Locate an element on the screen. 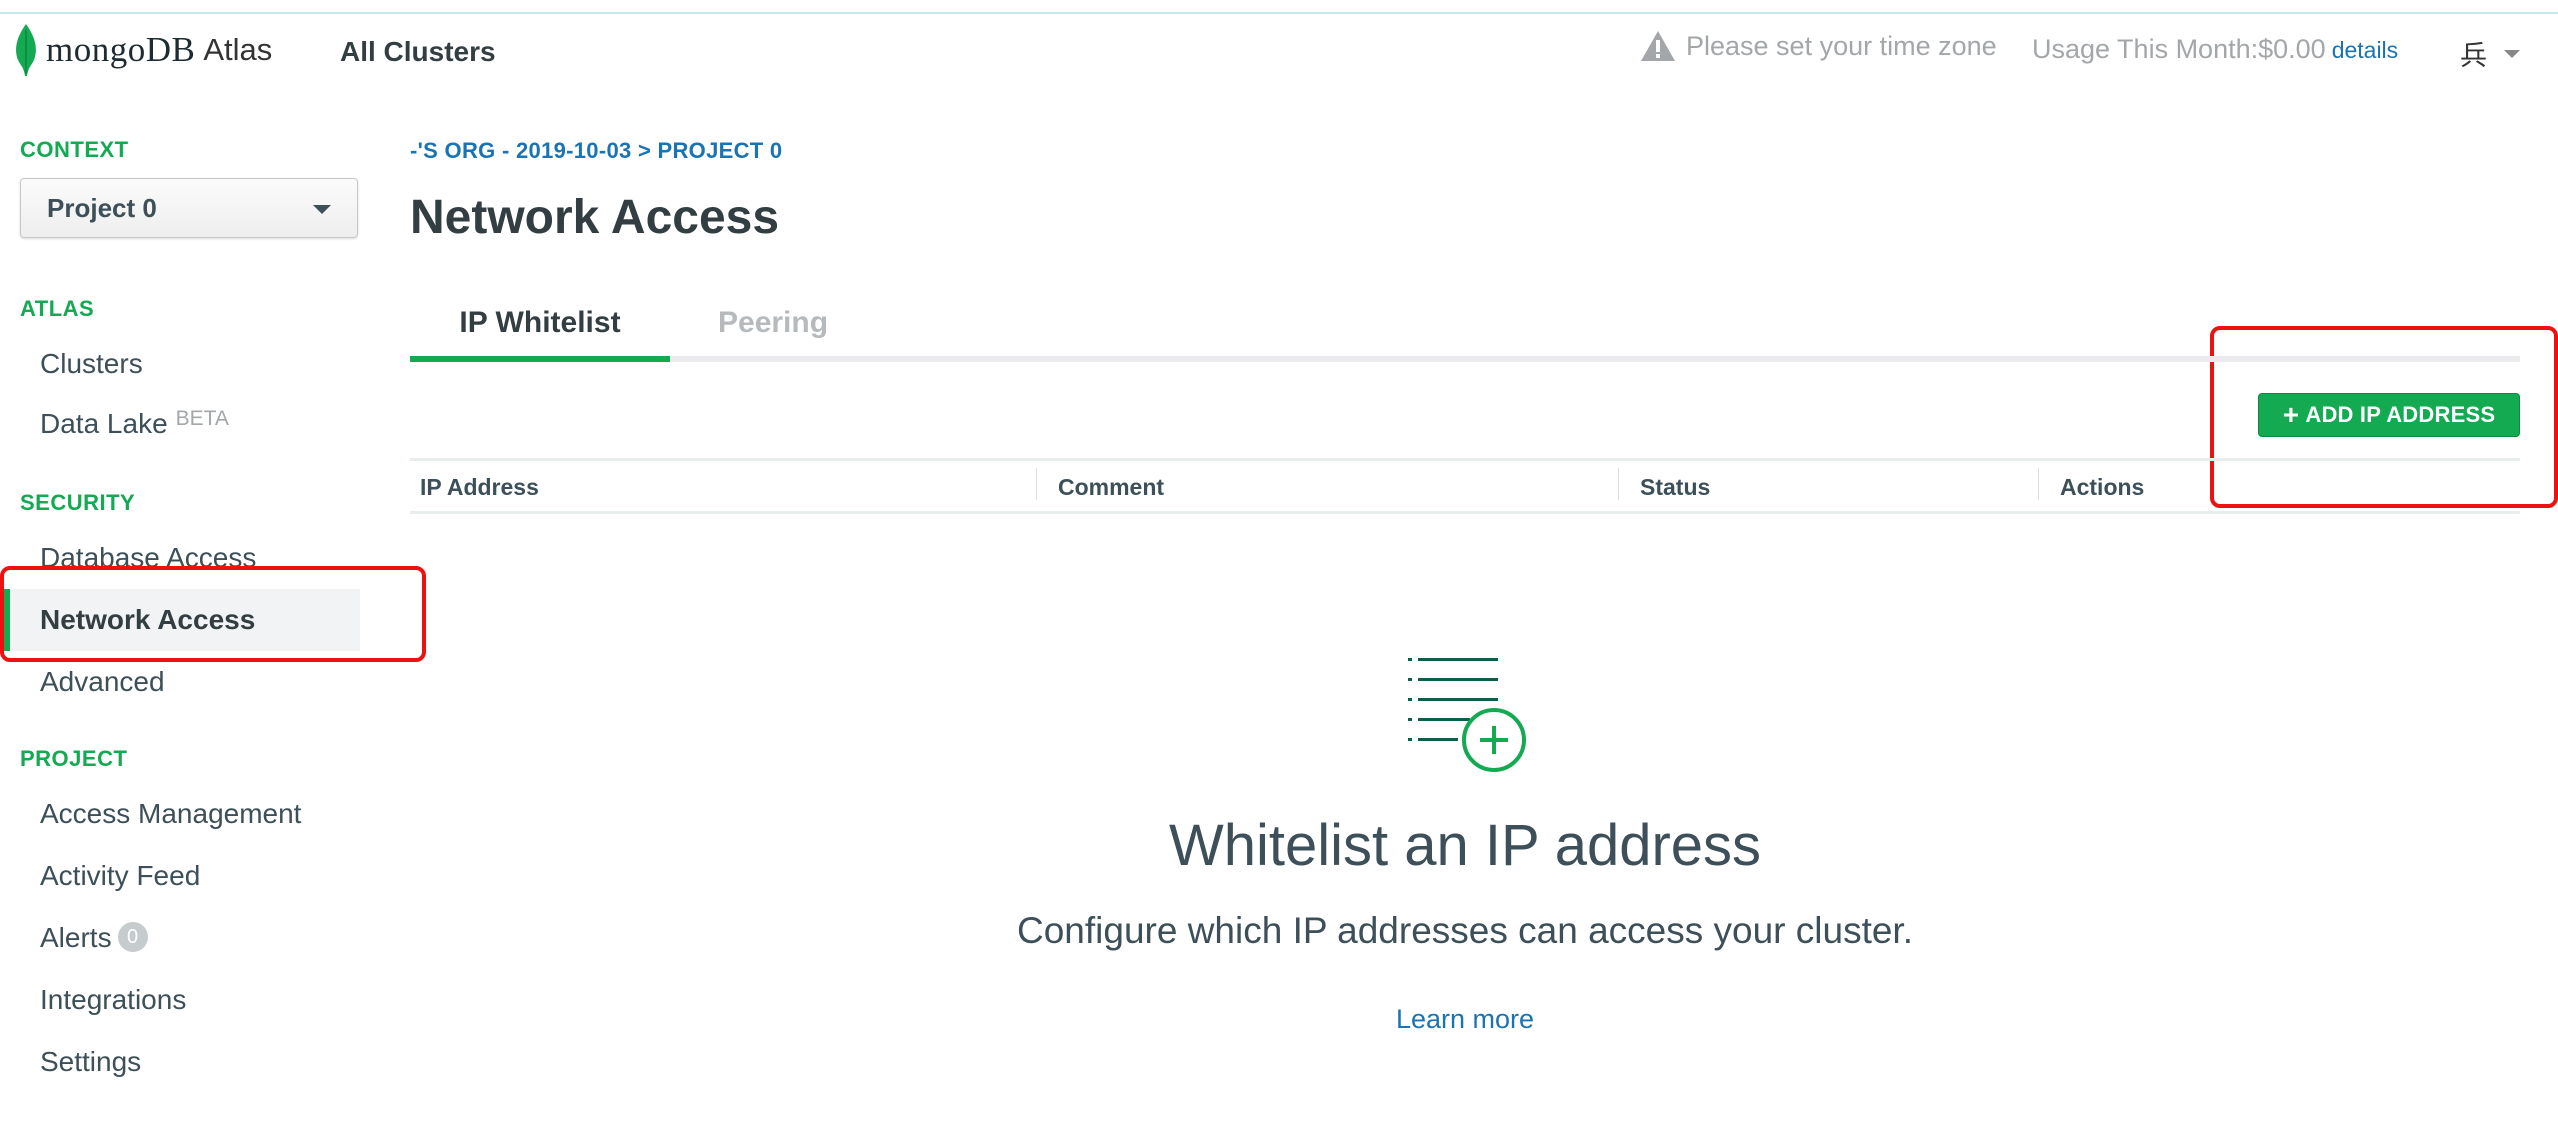 The width and height of the screenshot is (2558, 1128). atlas-heading: ATLAS is located at coordinates (57, 308).